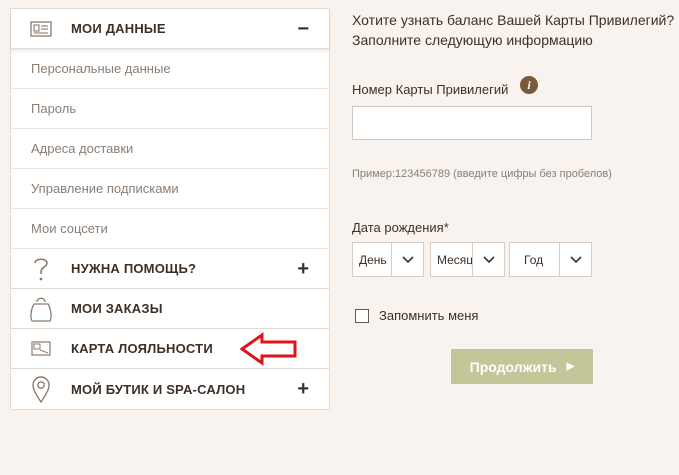 This screenshot has width=679, height=475. What do you see at coordinates (400, 227) in the screenshot?
I see `birth-date-label: Дата рождения*` at bounding box center [400, 227].